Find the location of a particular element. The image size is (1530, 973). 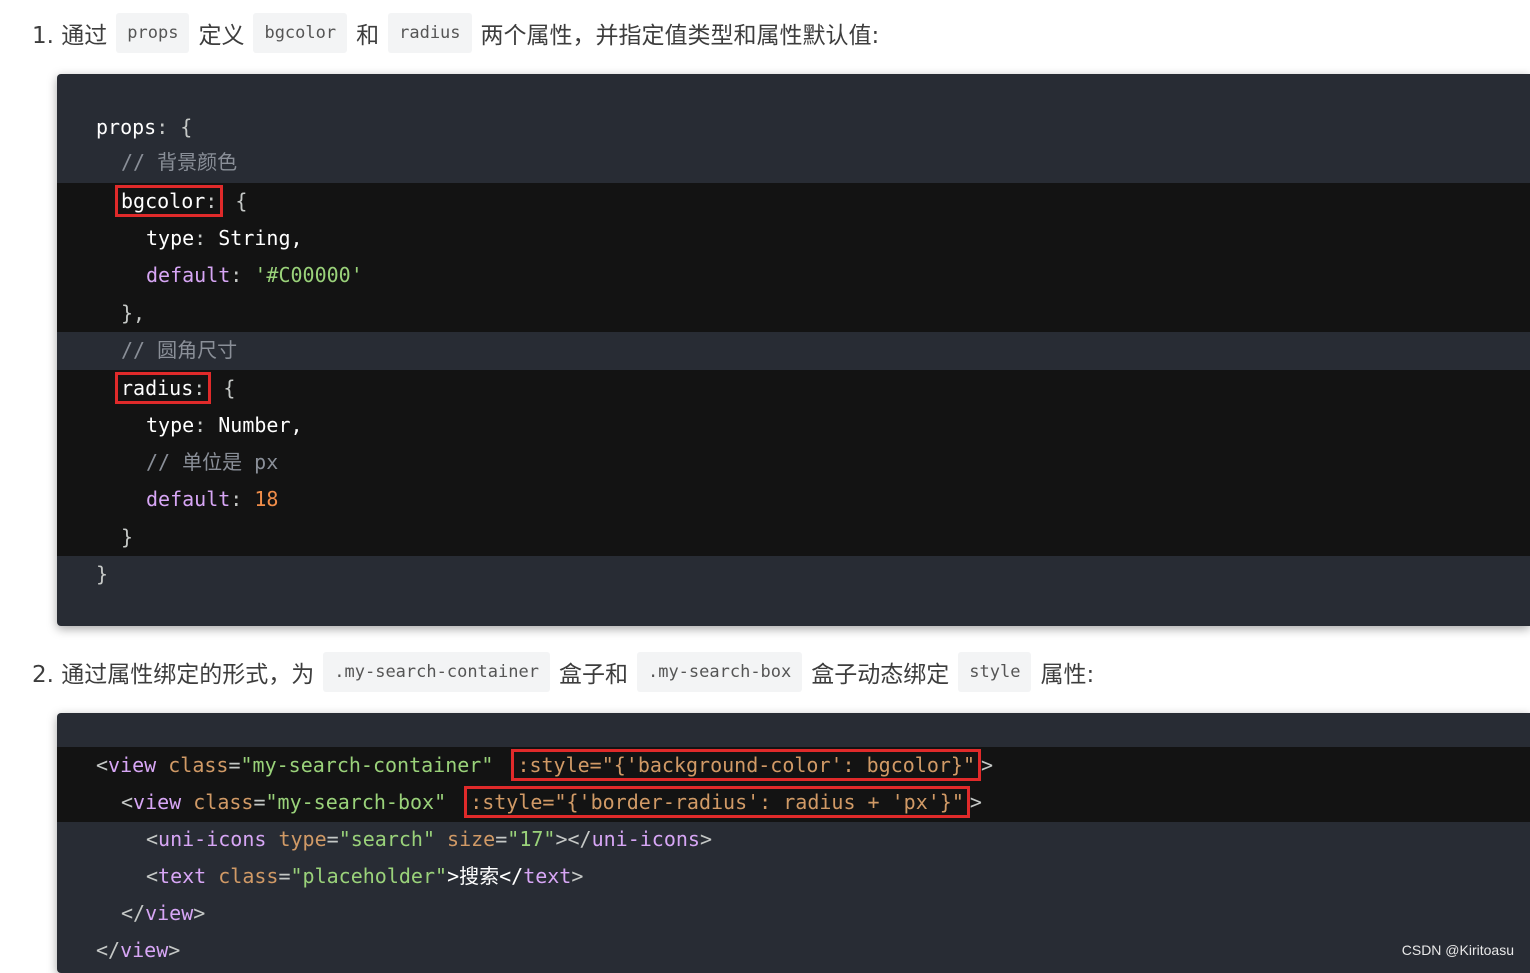

code-line: }, is located at coordinates (101, 313).